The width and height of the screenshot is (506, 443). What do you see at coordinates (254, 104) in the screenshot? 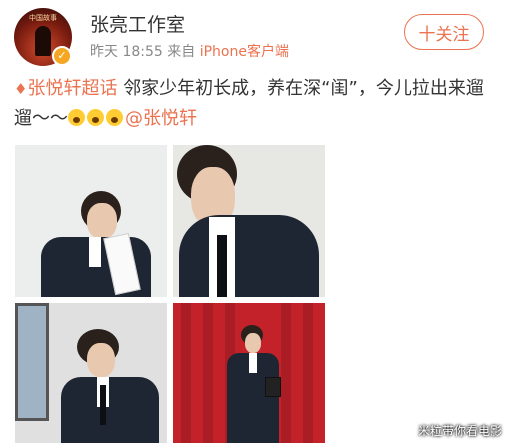
I see `post-text: ♦张悦轩超话 邻家少年初长成，养在深“闺”，今儿拉出来遛遛～～ @张悦轩` at bounding box center [254, 104].